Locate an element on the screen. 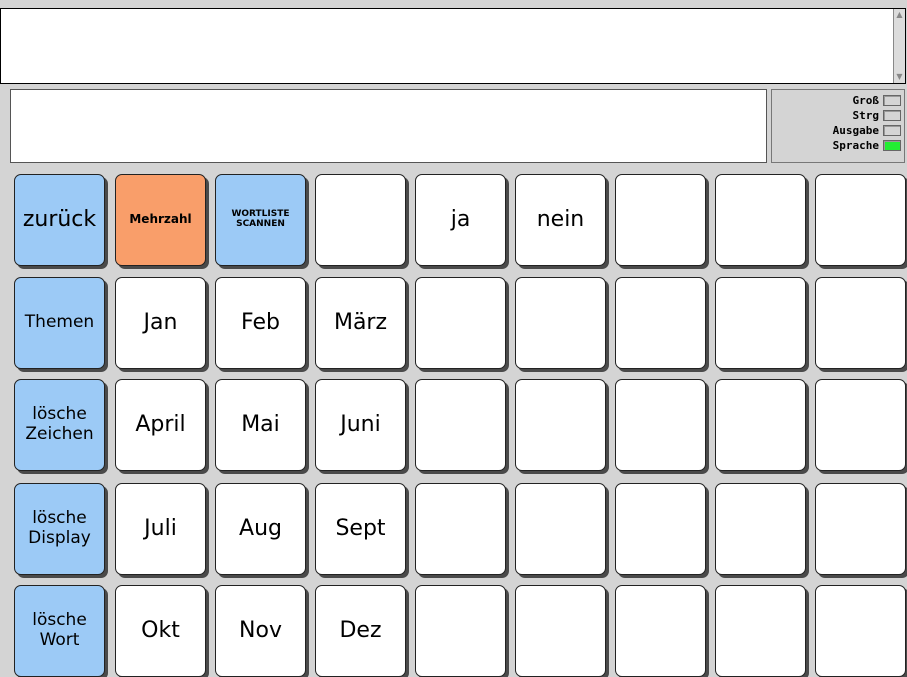  month-aug-button: Aug is located at coordinates (260, 529).